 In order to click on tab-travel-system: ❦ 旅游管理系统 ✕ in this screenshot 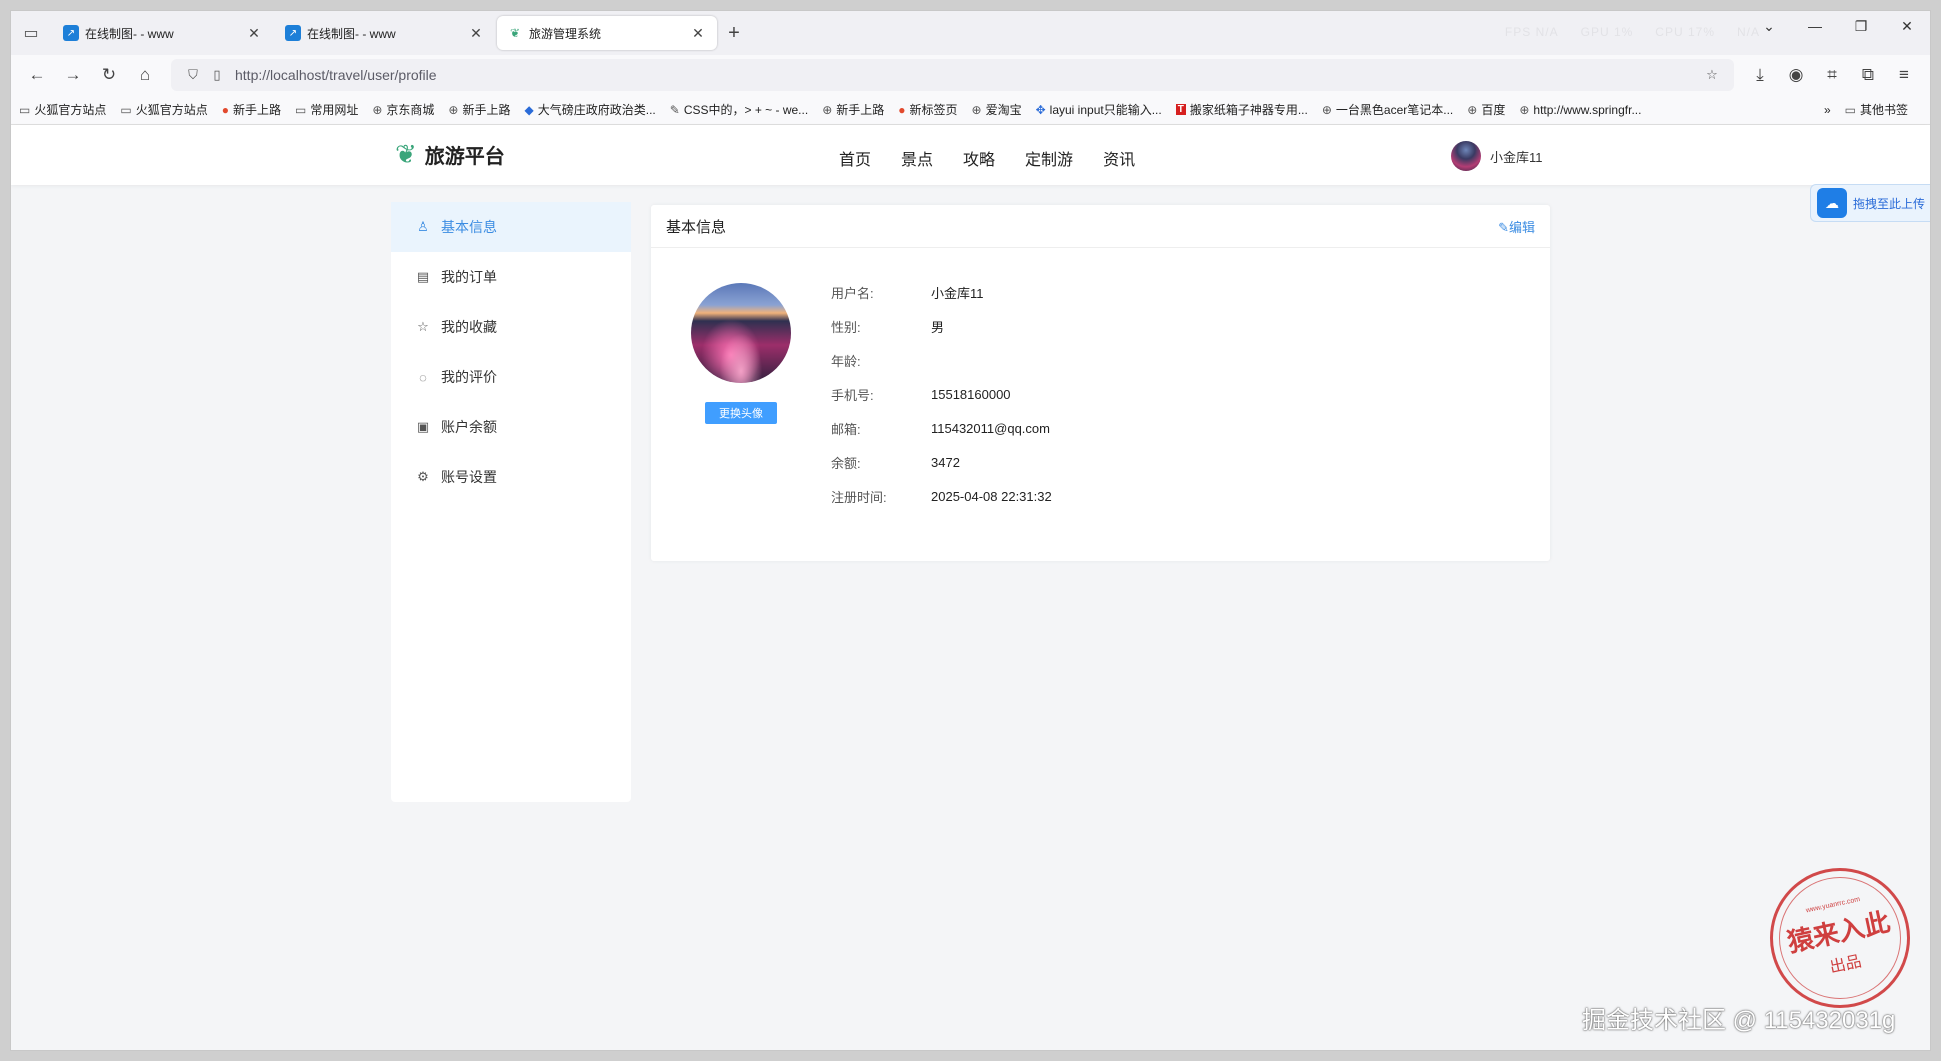, I will do `click(607, 33)`.